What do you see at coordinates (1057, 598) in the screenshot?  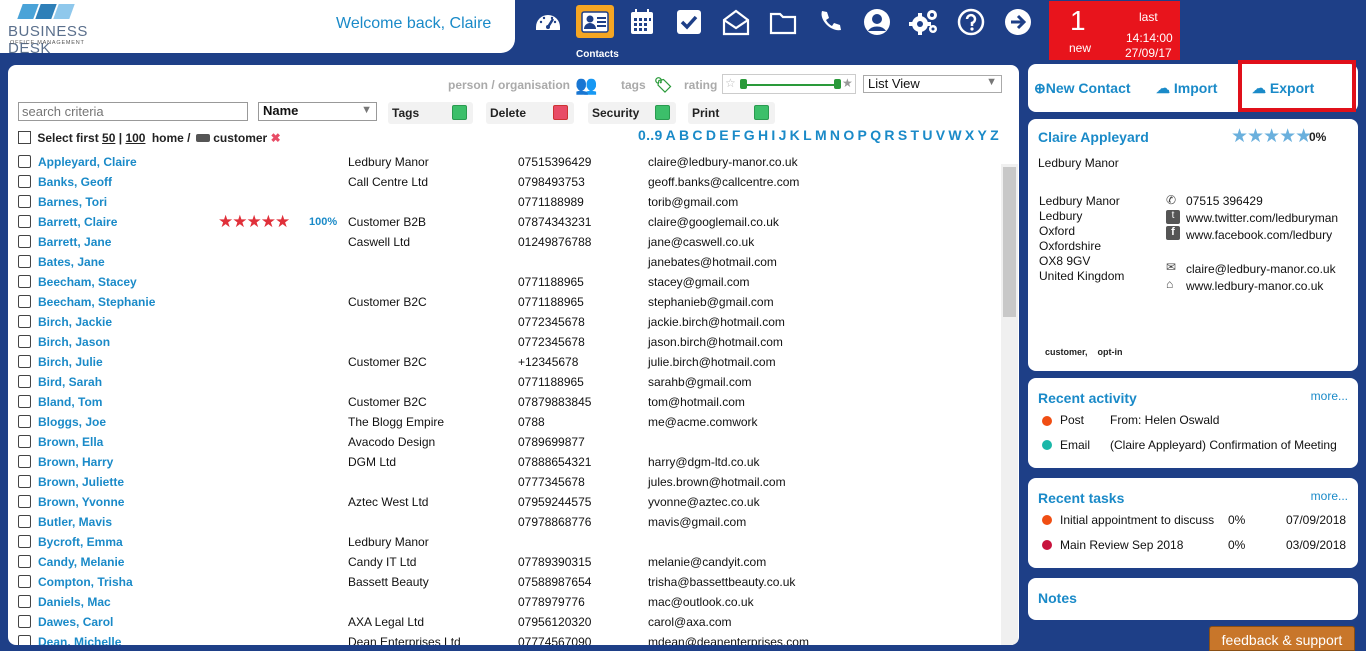 I see `notes-title: Notes` at bounding box center [1057, 598].